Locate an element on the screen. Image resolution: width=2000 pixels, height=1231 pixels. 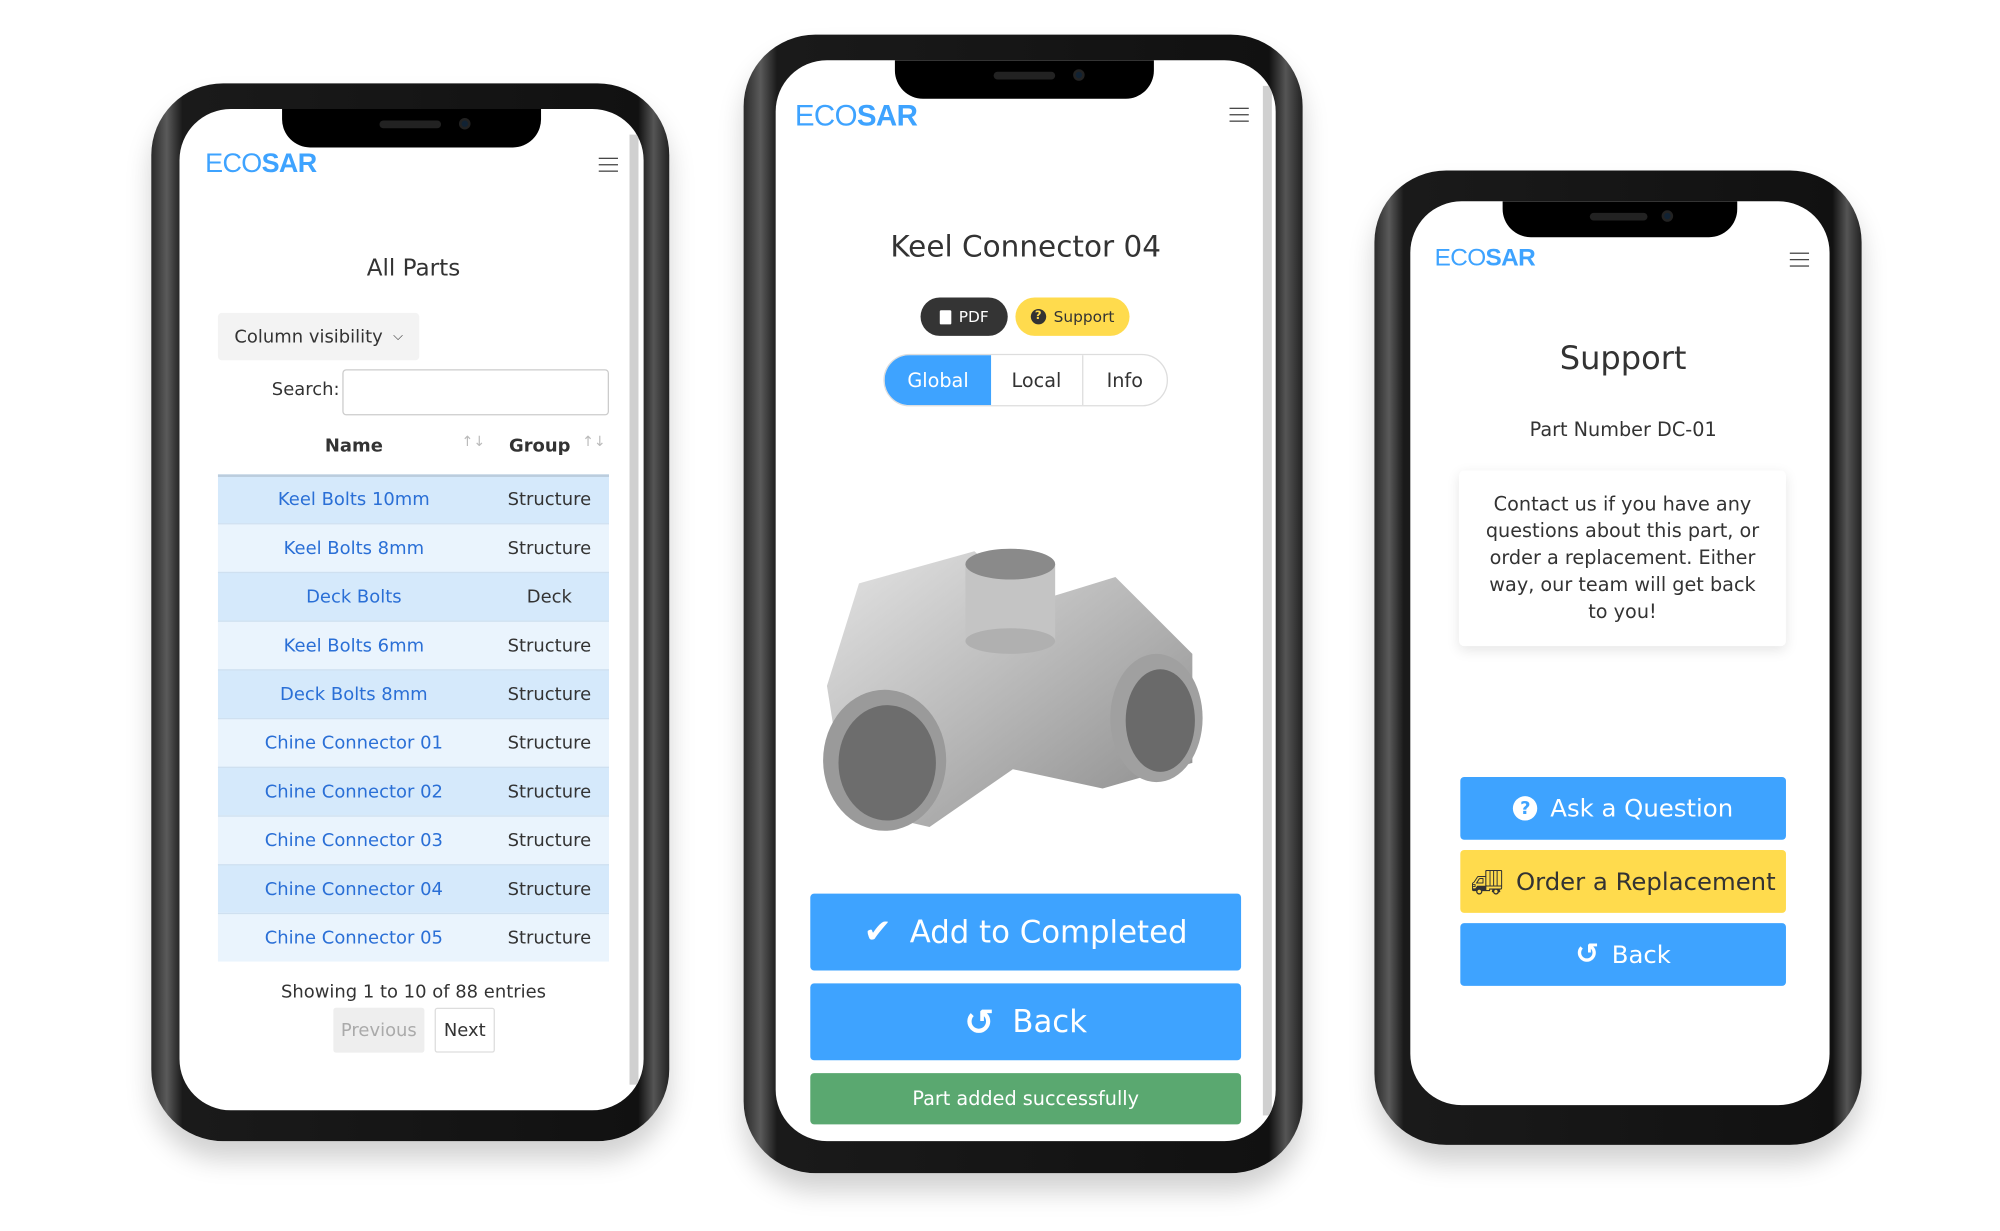
part-name-link: Chine Connector 05 is located at coordinates (354, 938).